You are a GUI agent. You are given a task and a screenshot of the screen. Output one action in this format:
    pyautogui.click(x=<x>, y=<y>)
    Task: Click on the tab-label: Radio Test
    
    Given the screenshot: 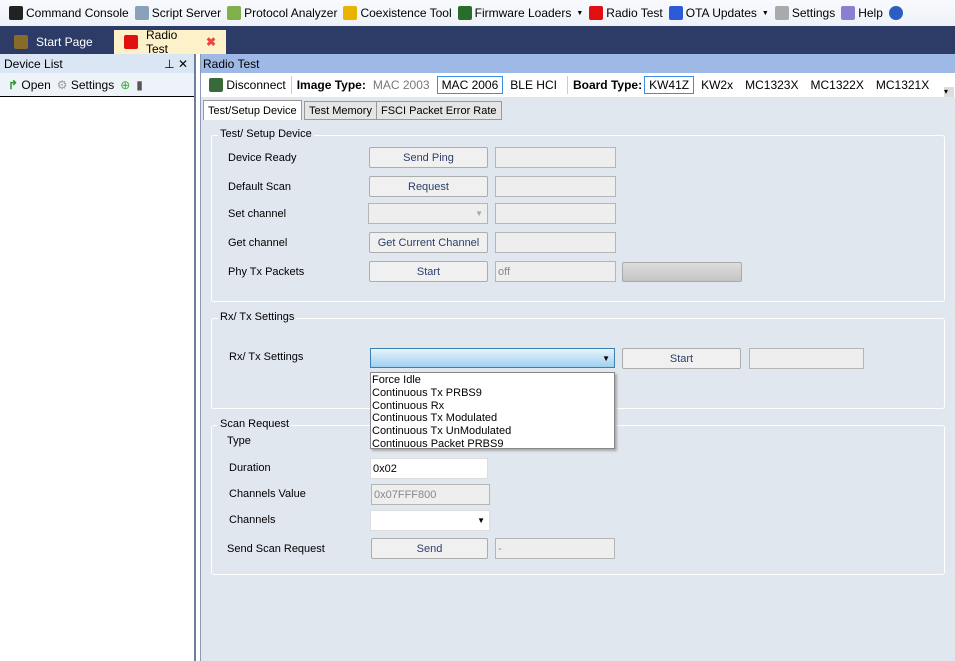 What is the action you would take?
    pyautogui.click(x=162, y=42)
    